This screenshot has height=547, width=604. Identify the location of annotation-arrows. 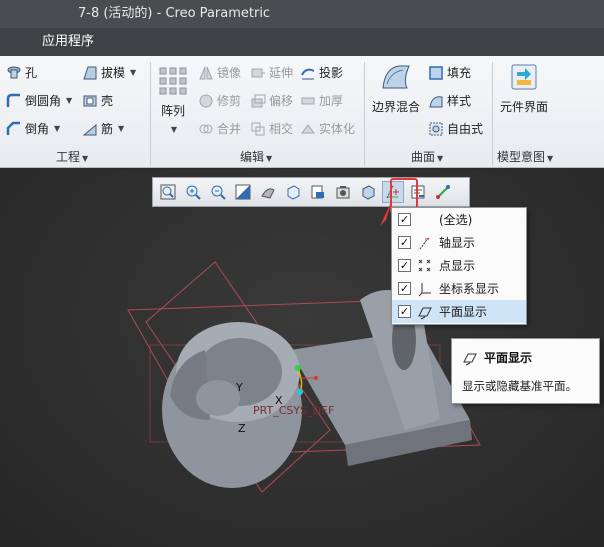
(407, 273).